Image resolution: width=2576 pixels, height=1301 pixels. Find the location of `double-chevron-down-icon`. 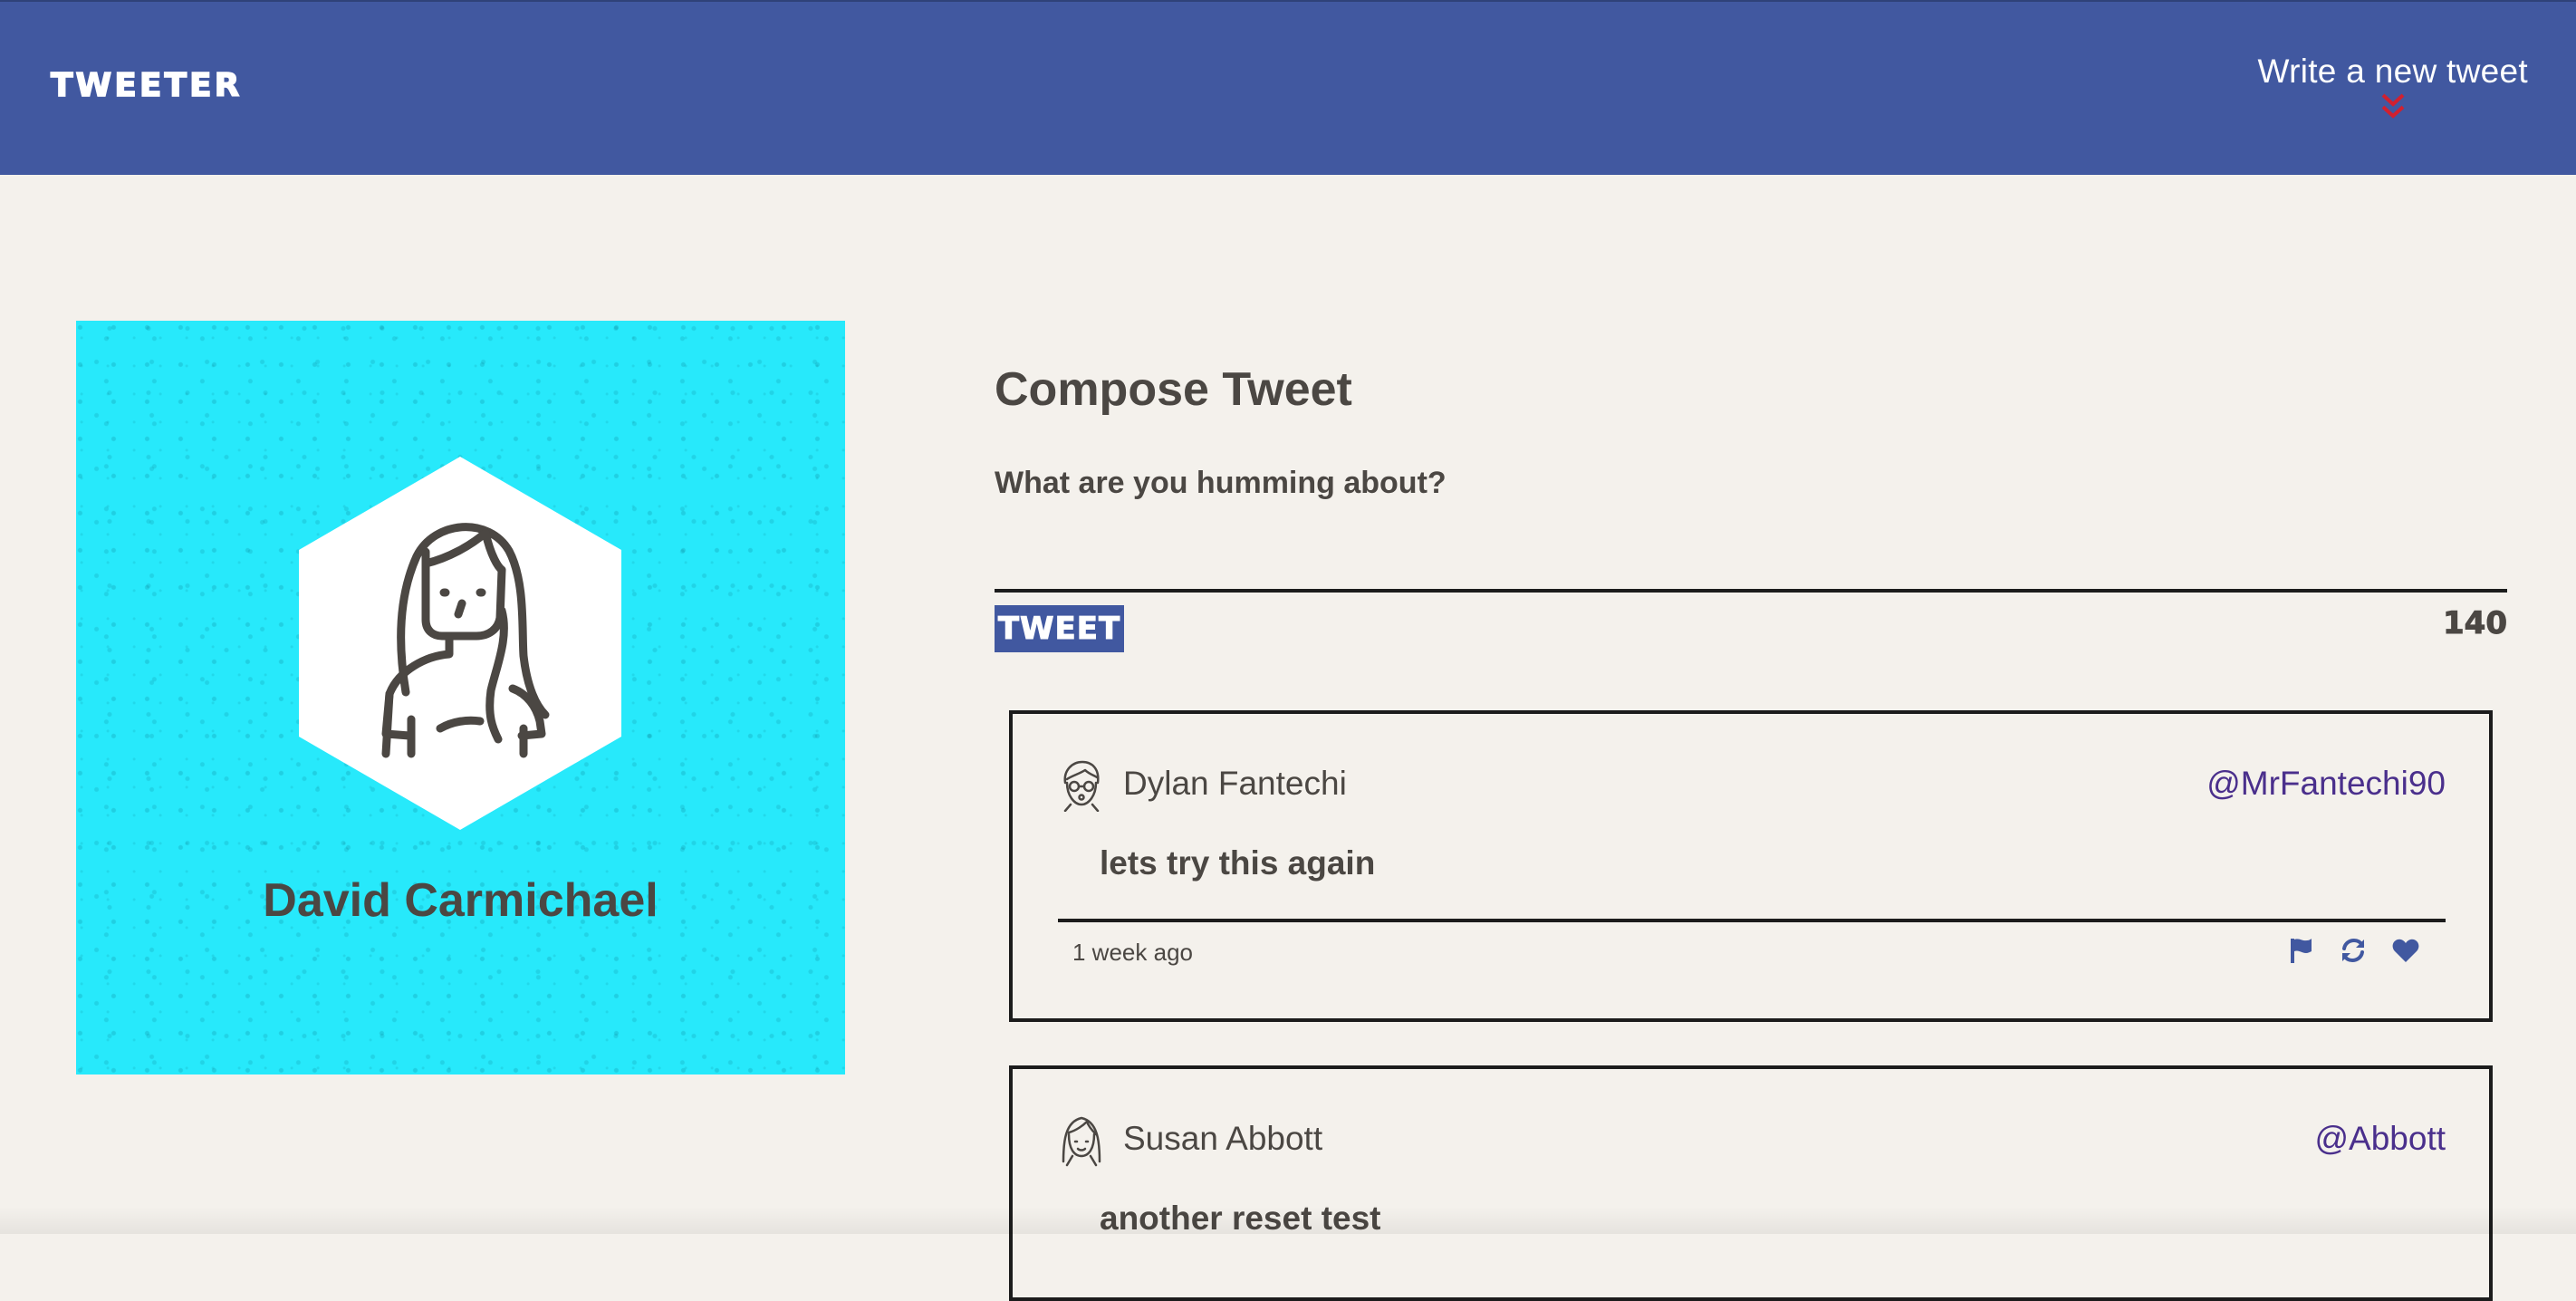

double-chevron-down-icon is located at coordinates (2393, 106).